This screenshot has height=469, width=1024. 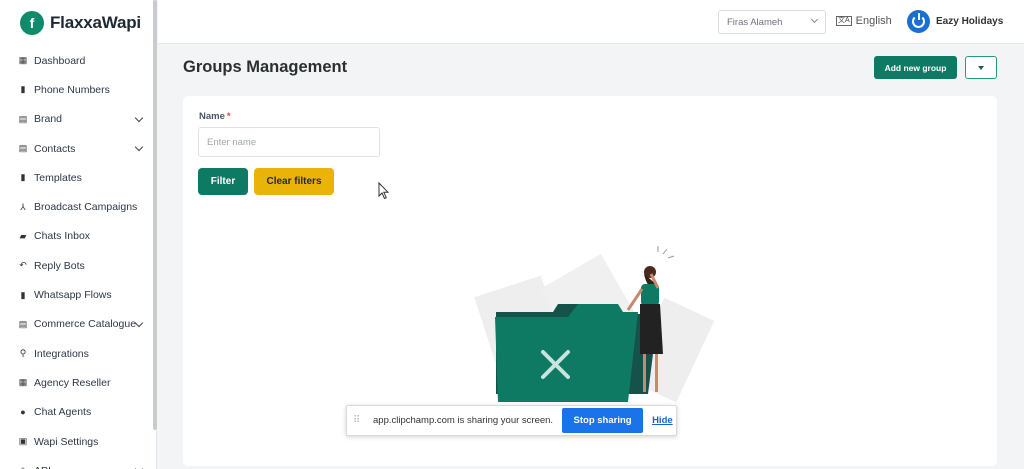 I want to click on sidebar-item-label: API, so click(x=85, y=467).